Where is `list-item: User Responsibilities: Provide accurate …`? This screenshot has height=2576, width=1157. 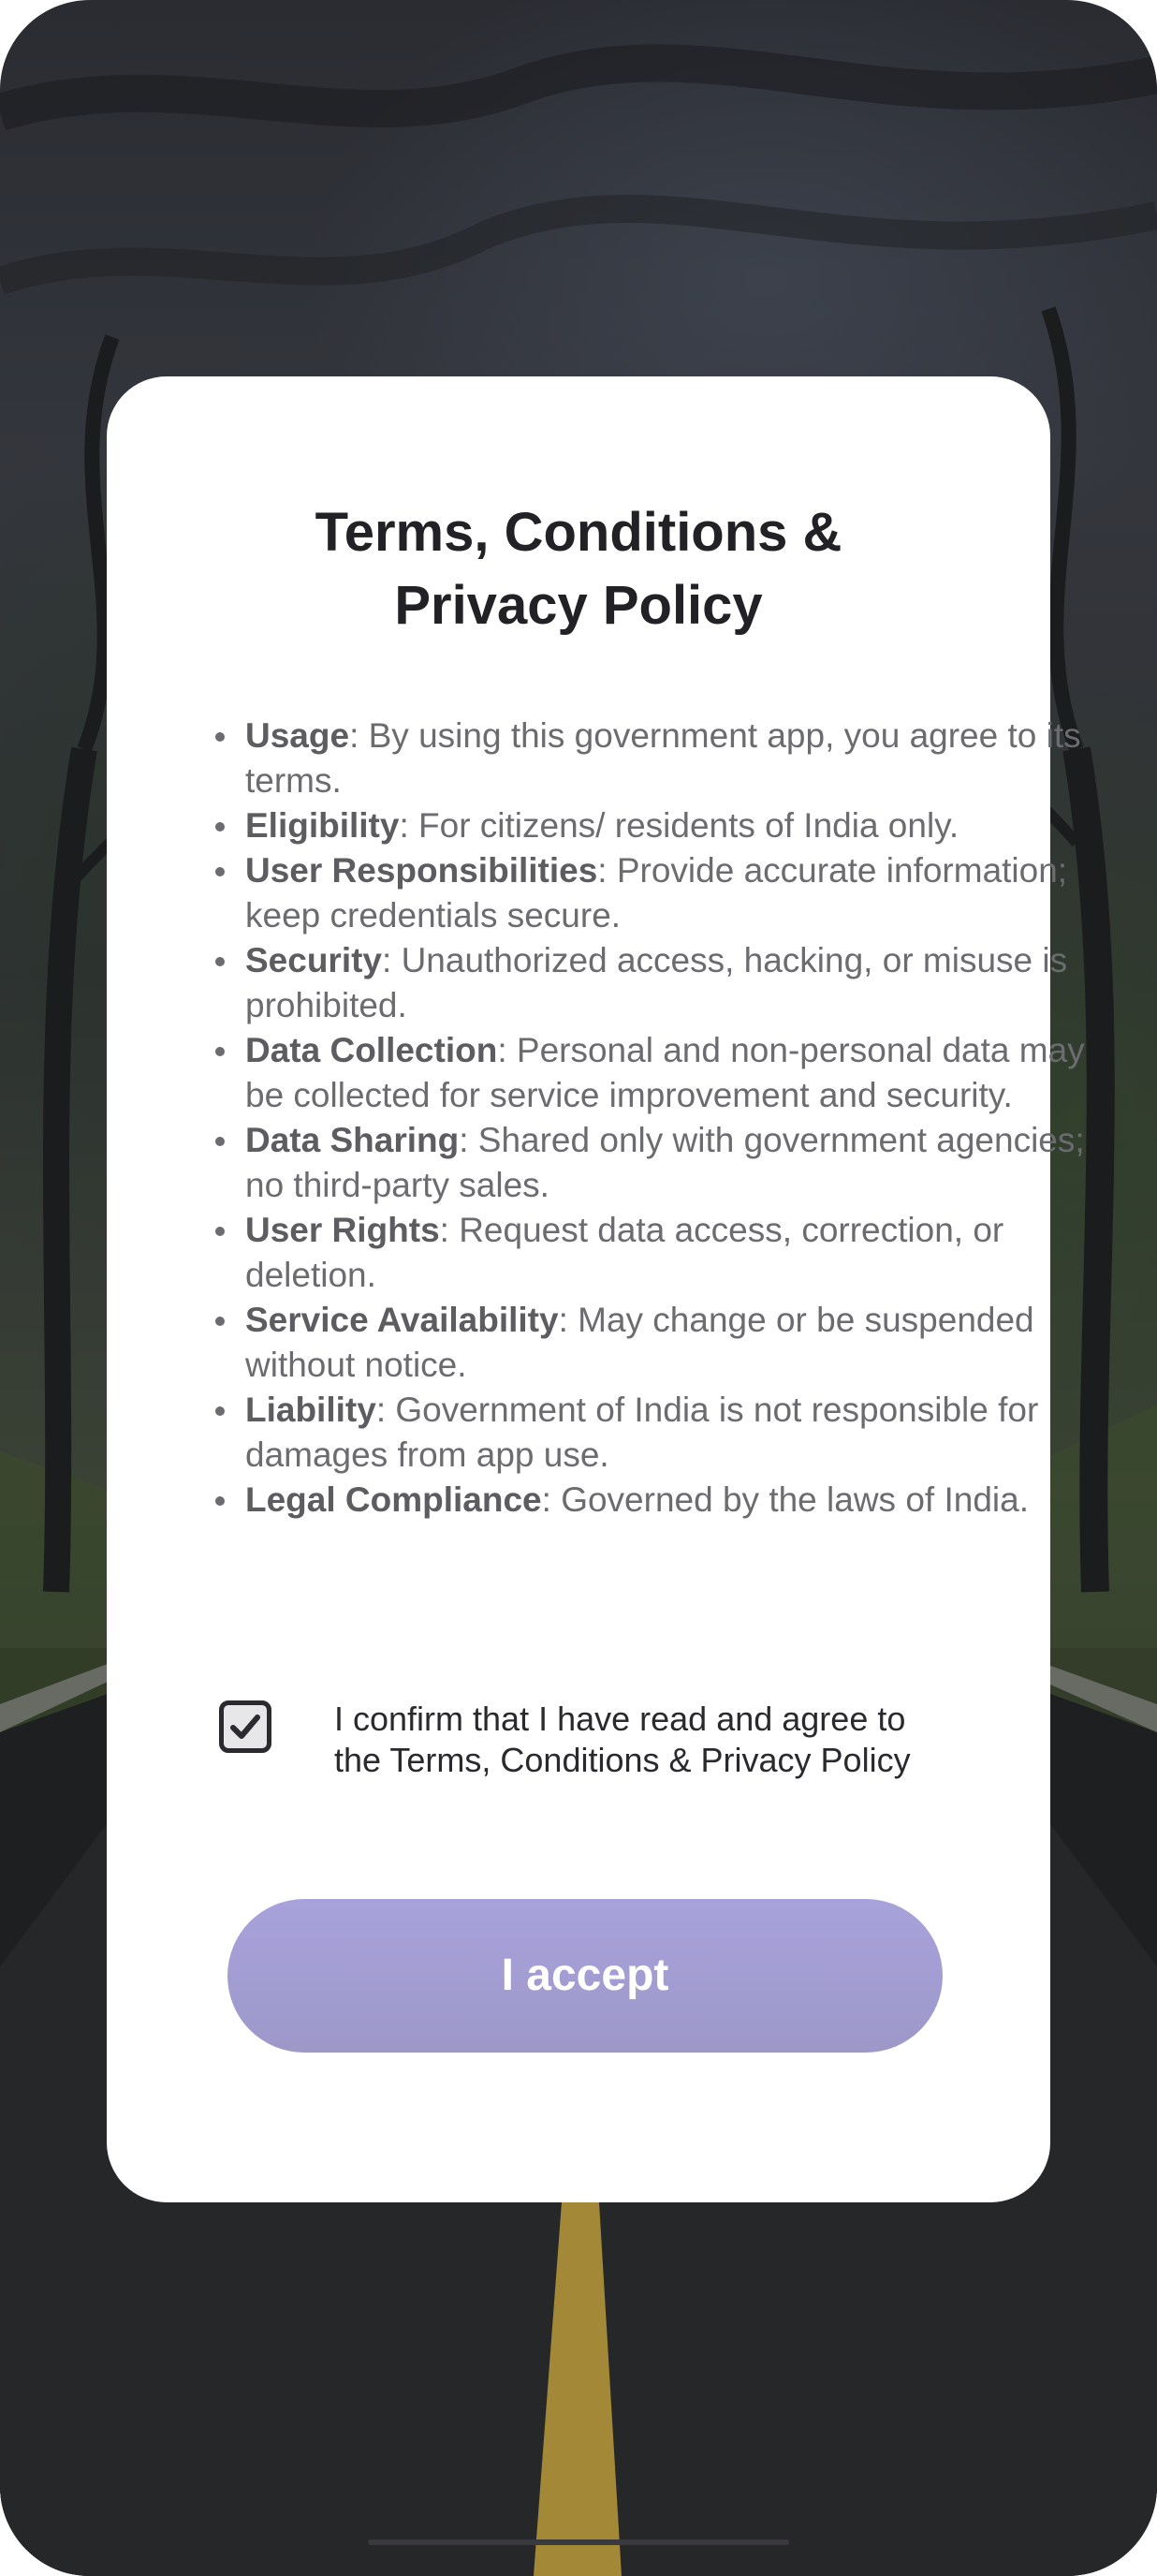 list-item: User Responsibilities: Provide accurate … is located at coordinates (663, 893).